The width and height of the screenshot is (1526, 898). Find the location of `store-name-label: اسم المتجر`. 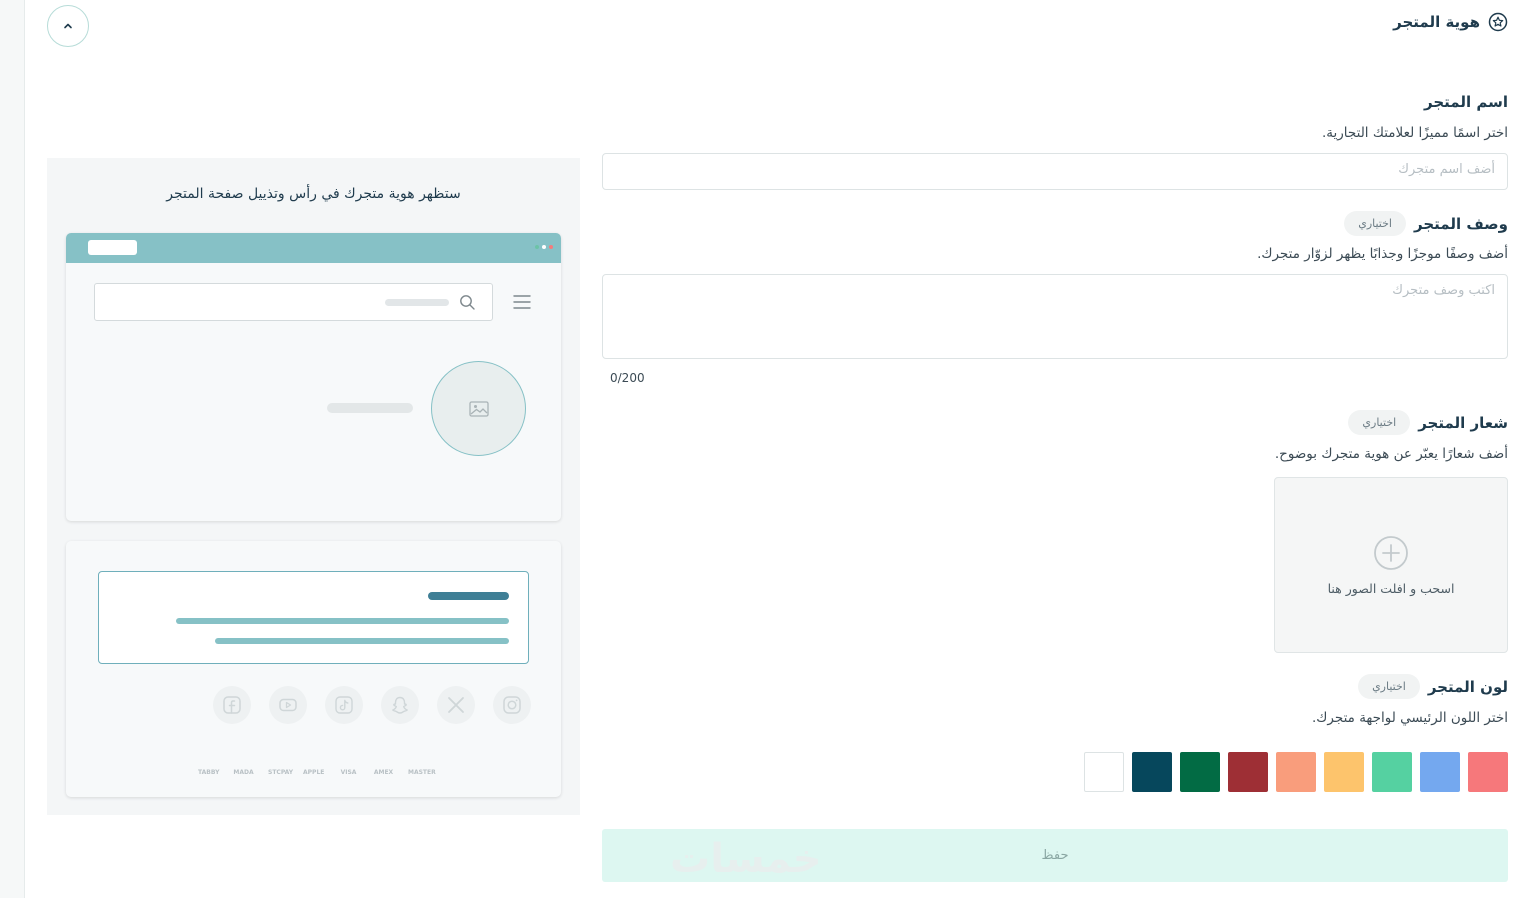

store-name-label: اسم المتجر is located at coordinates (1466, 102).